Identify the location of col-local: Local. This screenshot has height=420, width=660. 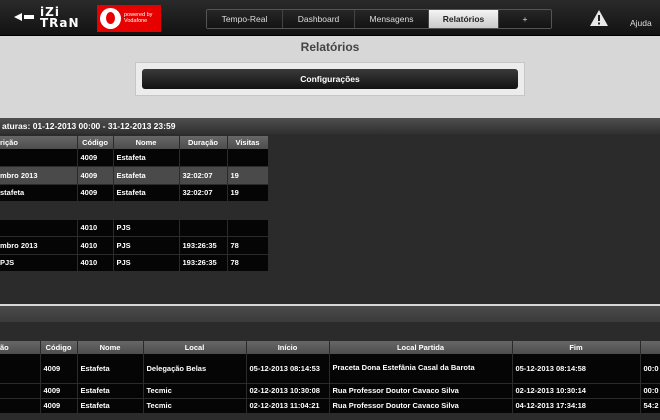
(195, 347).